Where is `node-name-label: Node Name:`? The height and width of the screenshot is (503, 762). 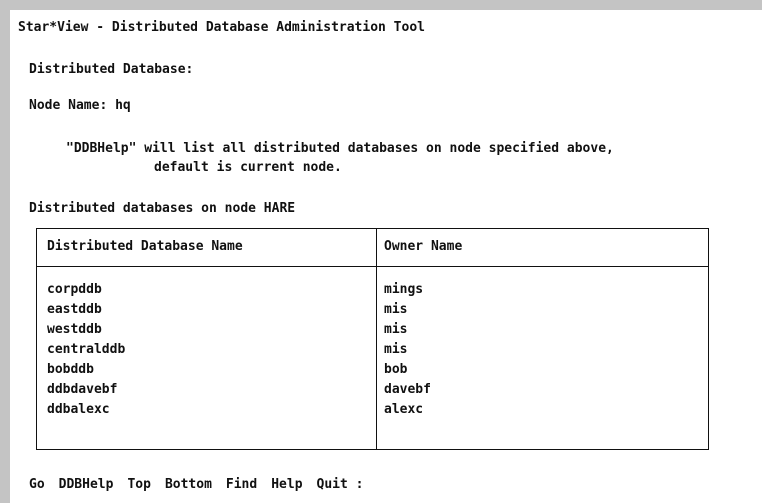 node-name-label: Node Name: is located at coordinates (68, 105).